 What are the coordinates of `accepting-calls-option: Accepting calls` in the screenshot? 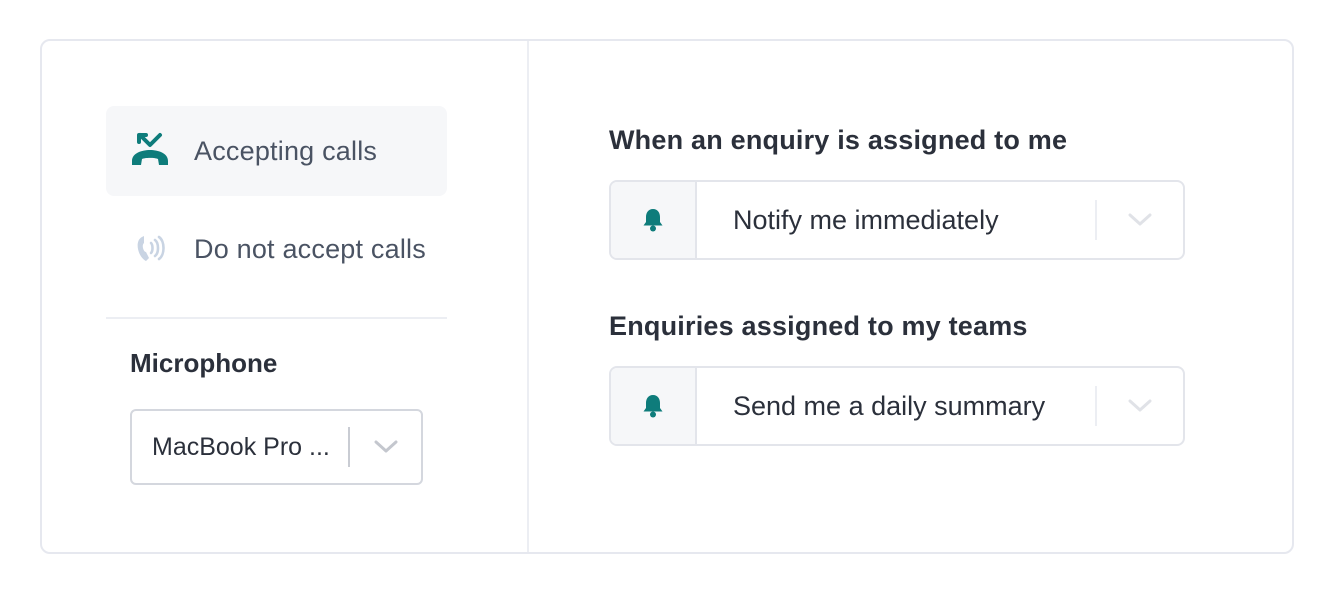 It's located at (276, 151).